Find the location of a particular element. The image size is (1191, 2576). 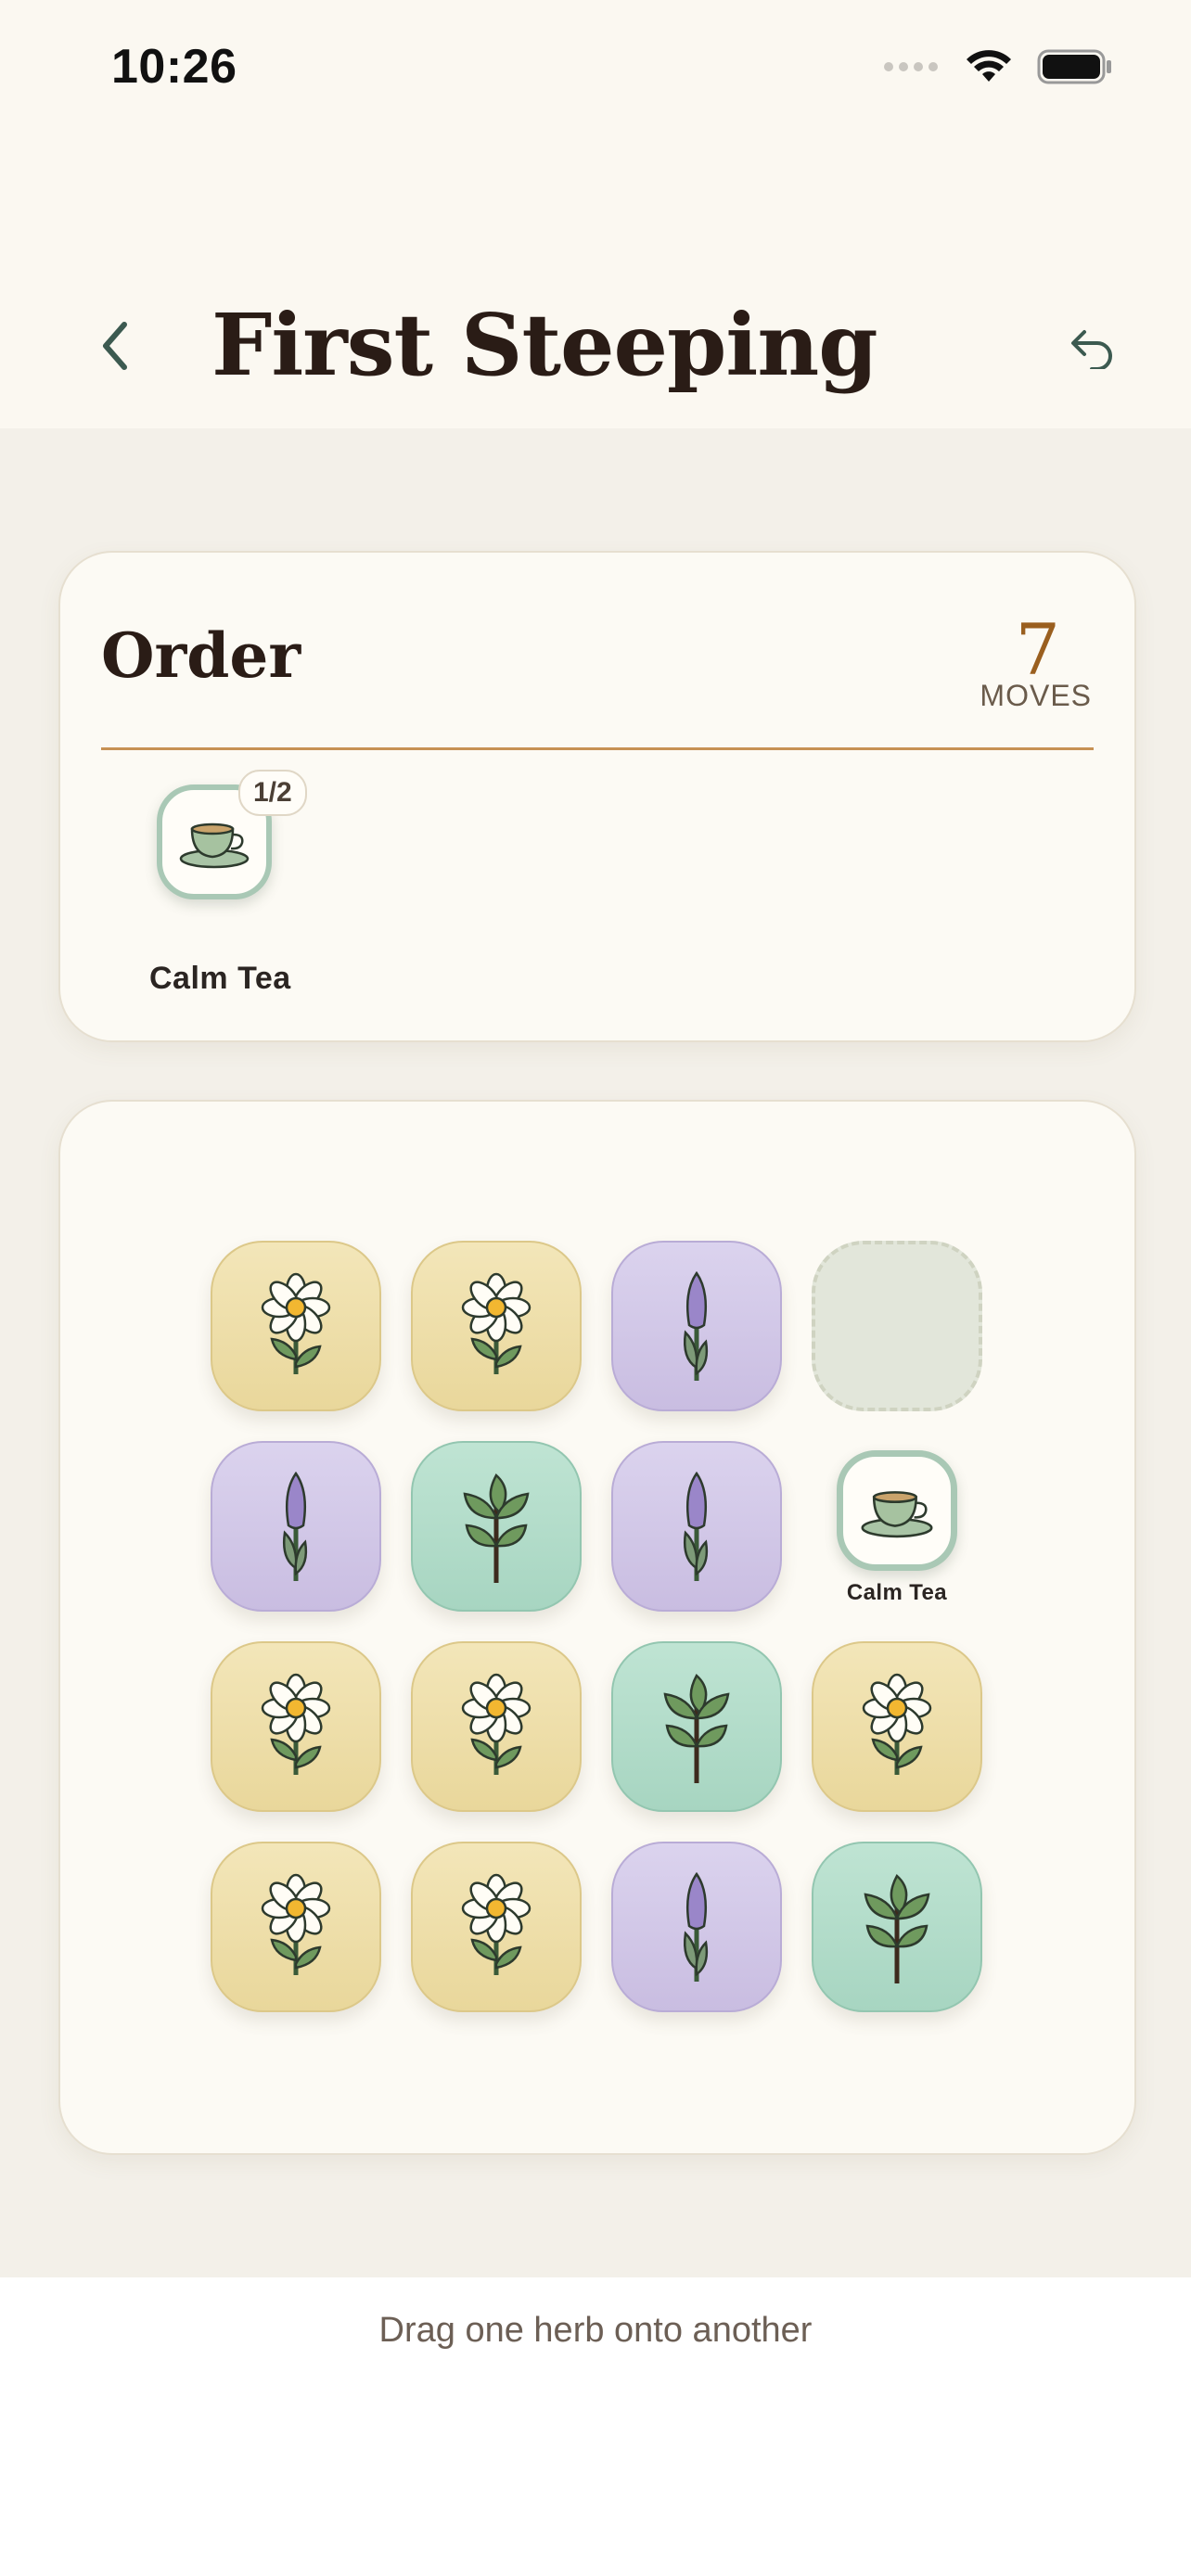

moves-label: MOVES is located at coordinates (1036, 695).